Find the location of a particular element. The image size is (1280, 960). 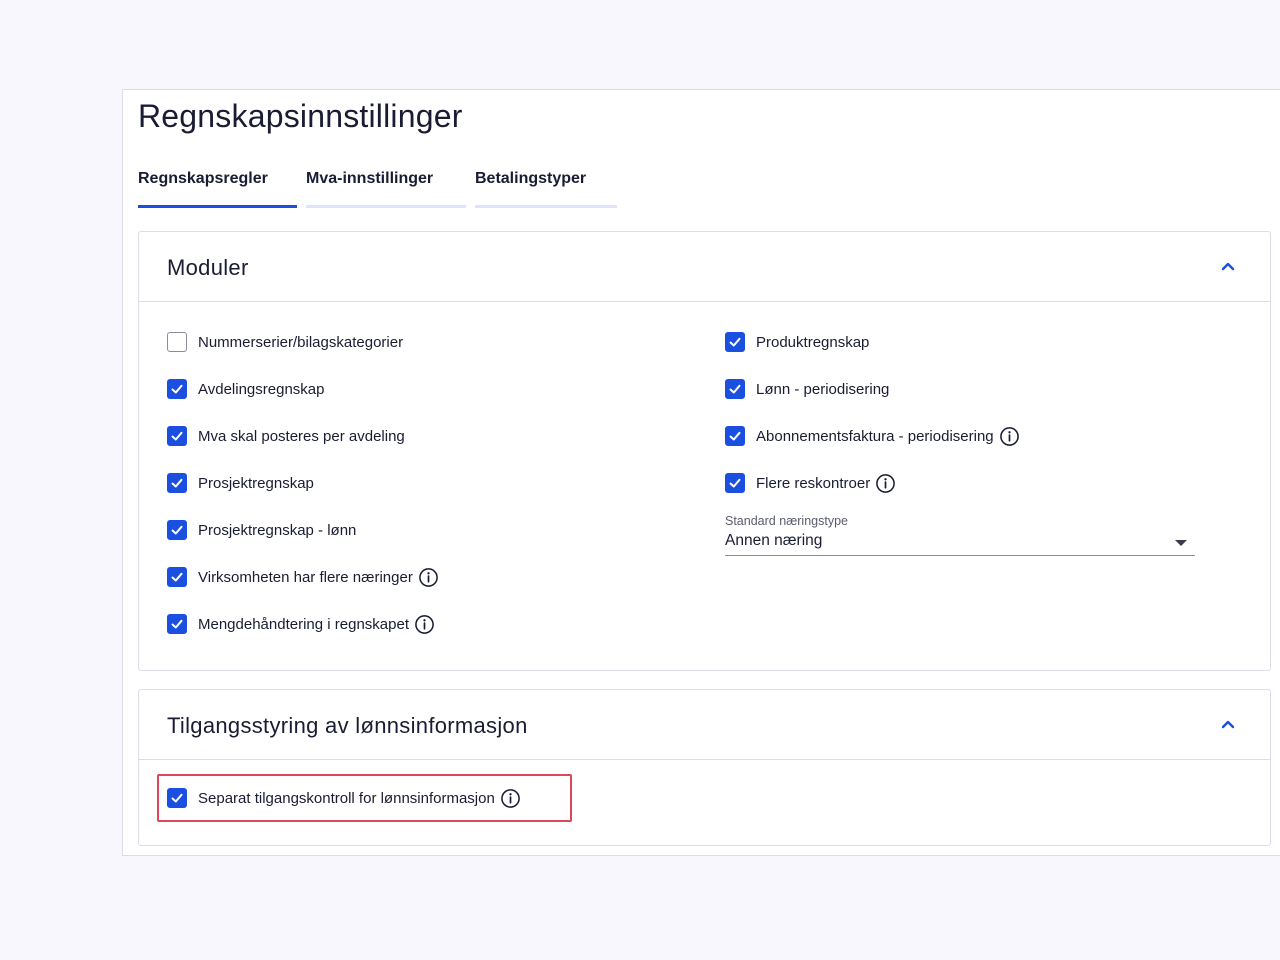

page-title: Regnskapsinnstillinger is located at coordinates (300, 116).